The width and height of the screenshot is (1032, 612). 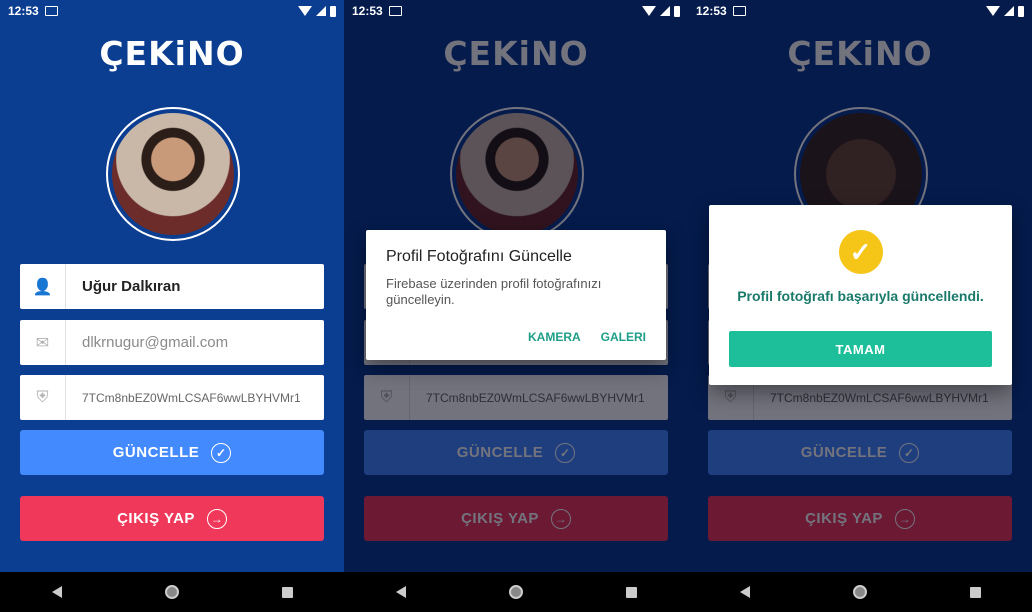 I want to click on ok-button: TAMAM, so click(x=860, y=349).